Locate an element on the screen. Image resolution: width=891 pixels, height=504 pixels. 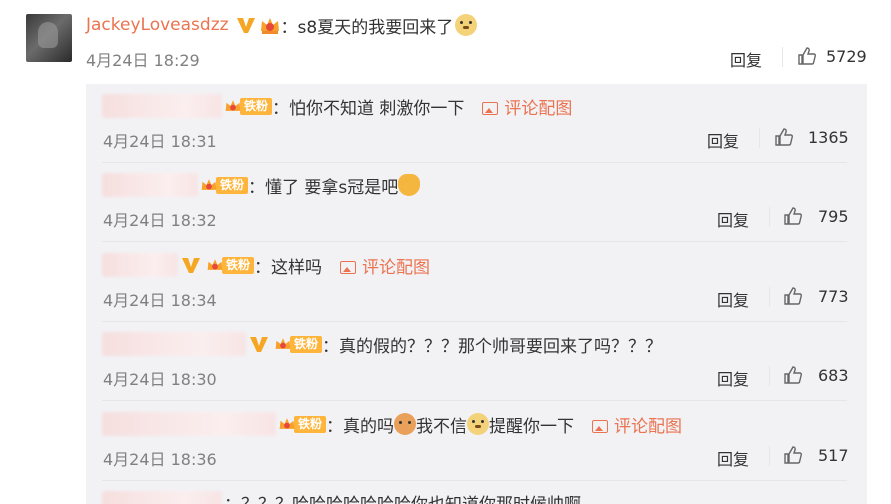
reply-line: 铁粉 ： 真的吗 我不信 提醒你一下 评论配图 is located at coordinates (480, 424).